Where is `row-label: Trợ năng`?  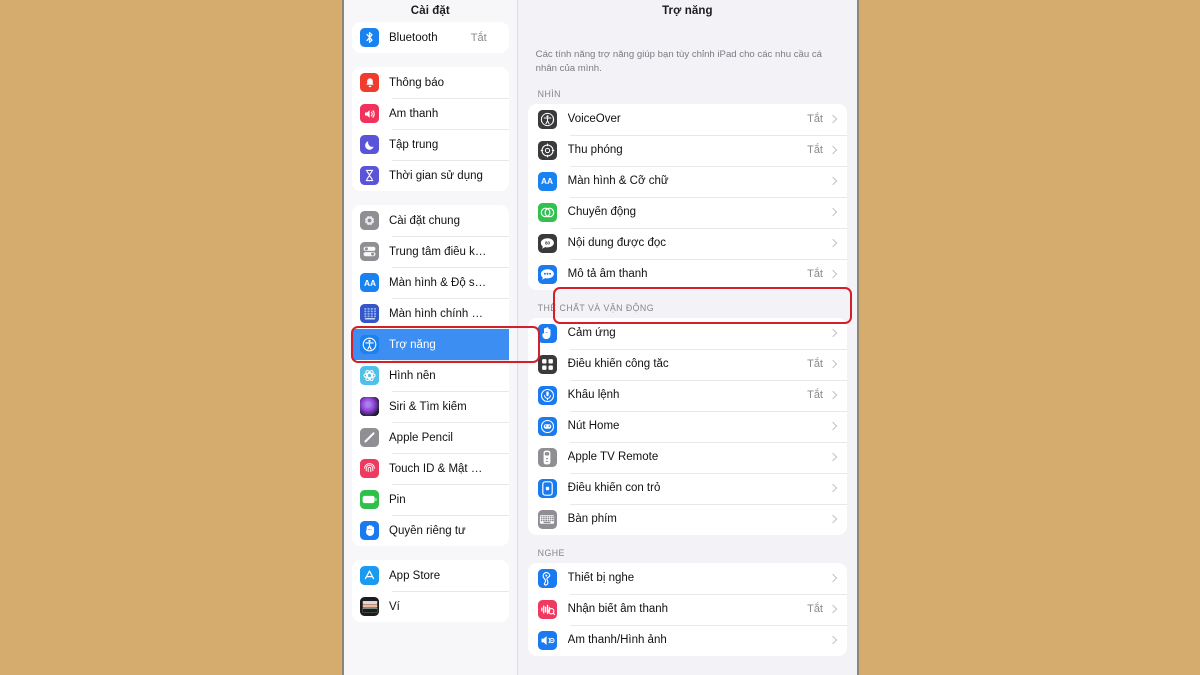 row-label: Trợ năng is located at coordinates (412, 344).